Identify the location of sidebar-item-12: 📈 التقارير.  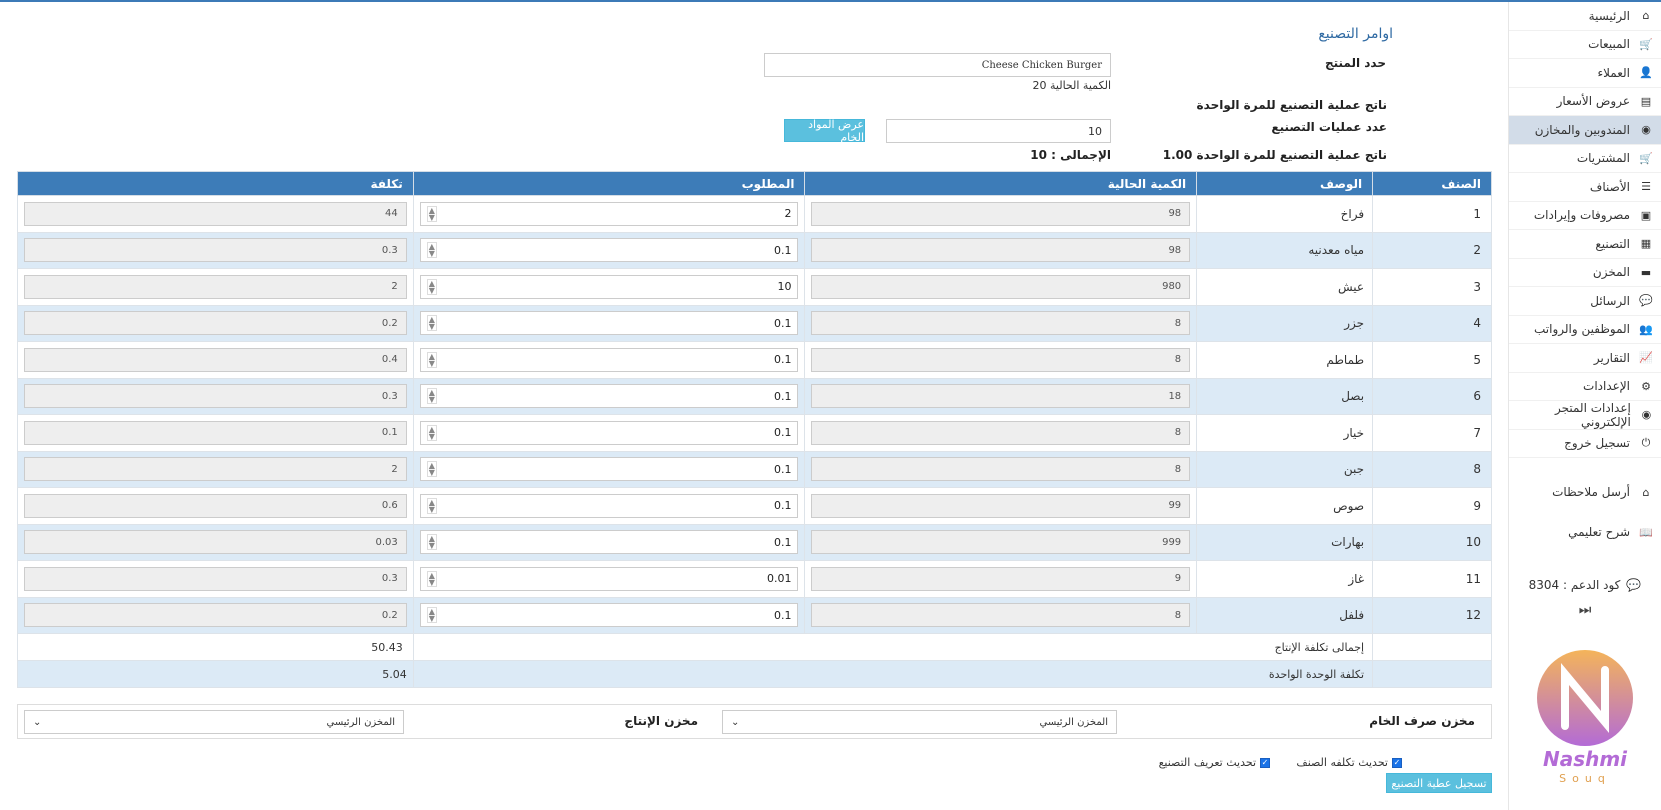
(1585, 358).